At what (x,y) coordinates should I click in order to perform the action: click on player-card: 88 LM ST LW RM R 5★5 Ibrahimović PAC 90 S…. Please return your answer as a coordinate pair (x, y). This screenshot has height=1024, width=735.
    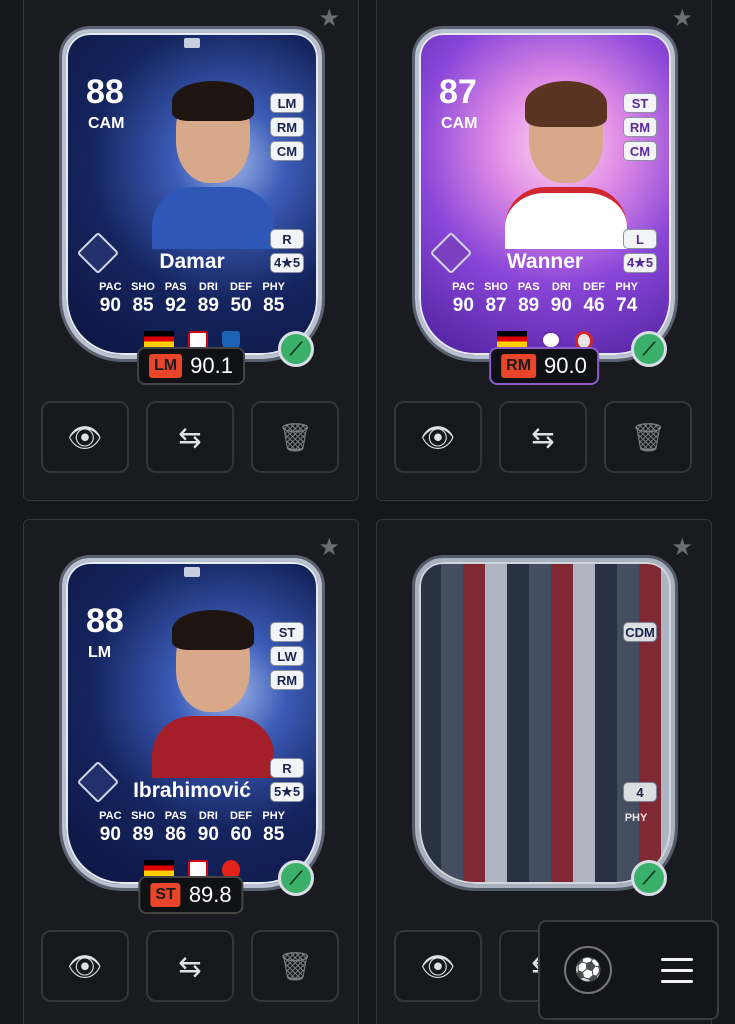
    Looking at the image, I should click on (192, 723).